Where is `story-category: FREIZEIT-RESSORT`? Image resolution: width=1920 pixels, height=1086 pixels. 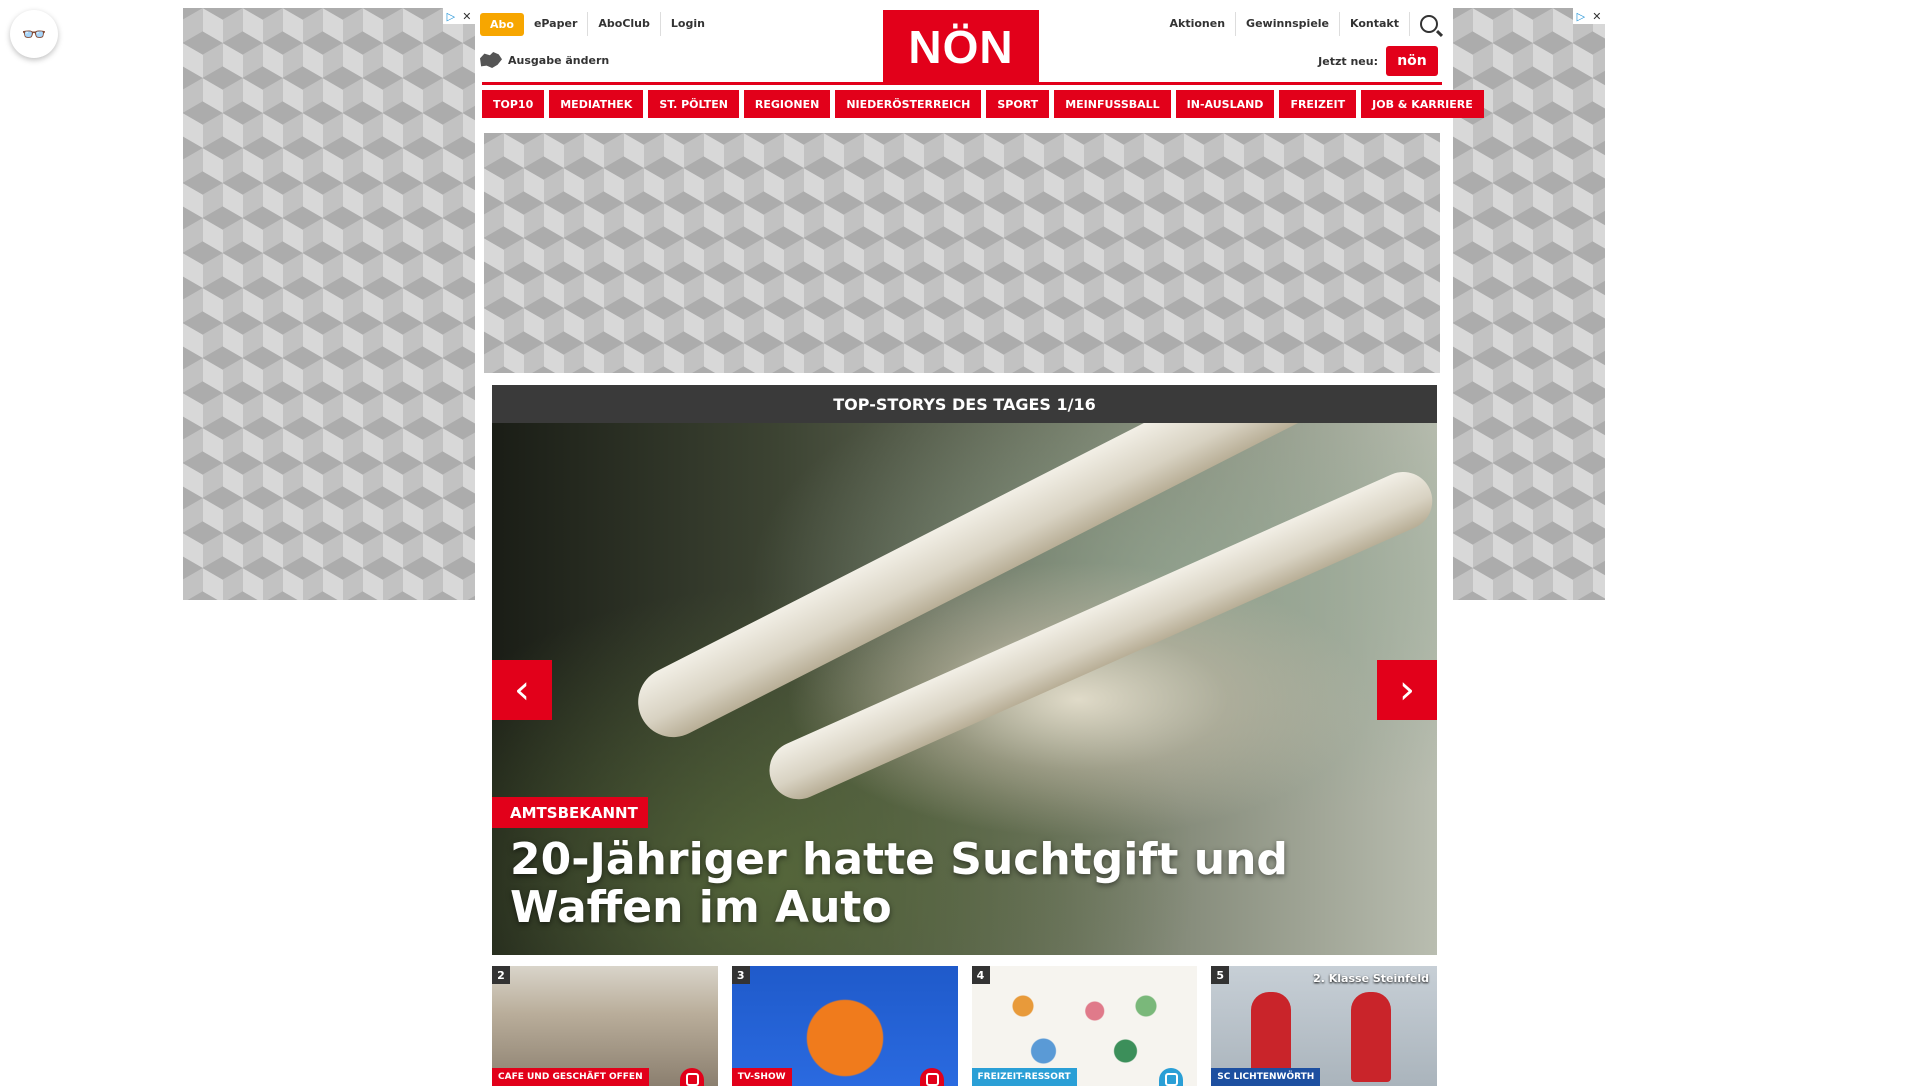
story-category: FREIZEIT-RESSORT is located at coordinates (1024, 1077).